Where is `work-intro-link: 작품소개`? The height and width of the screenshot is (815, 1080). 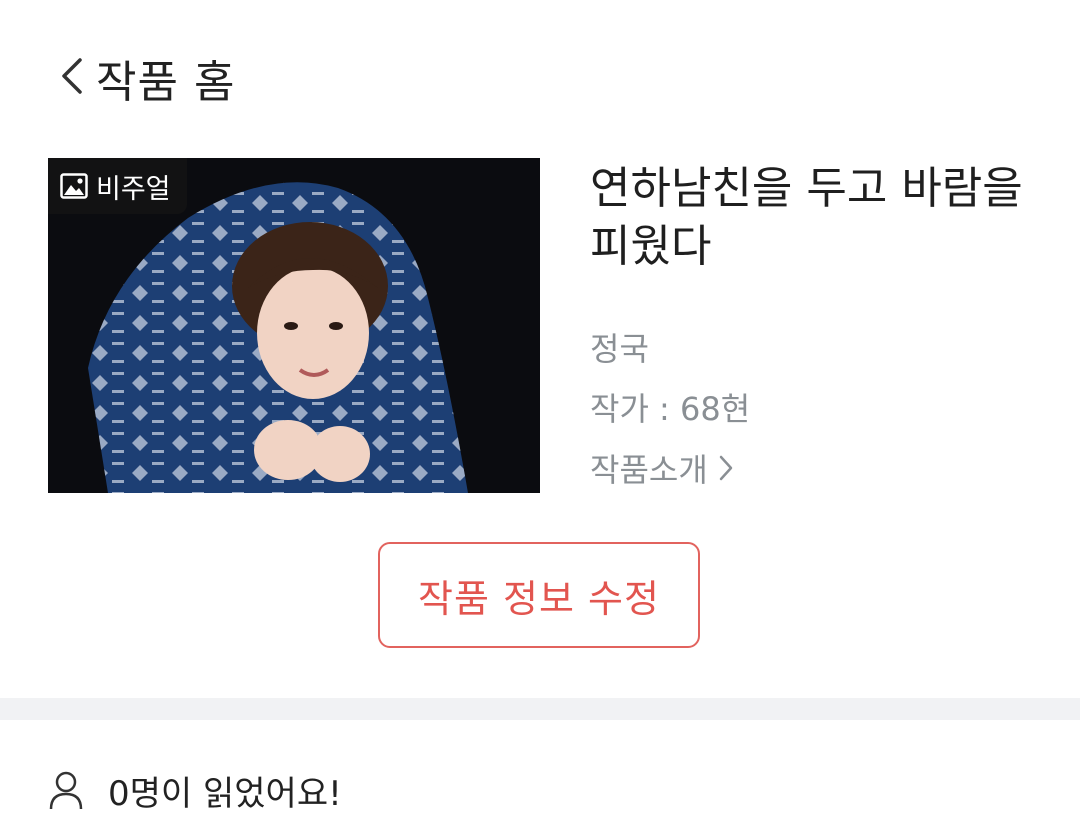 work-intro-link: 작품소개 is located at coordinates (662, 468).